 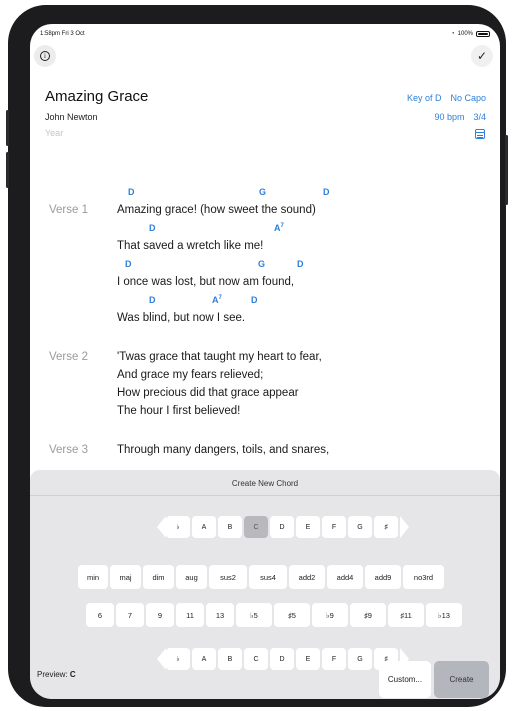 I want to click on root-key-d: D, so click(x=282, y=527).